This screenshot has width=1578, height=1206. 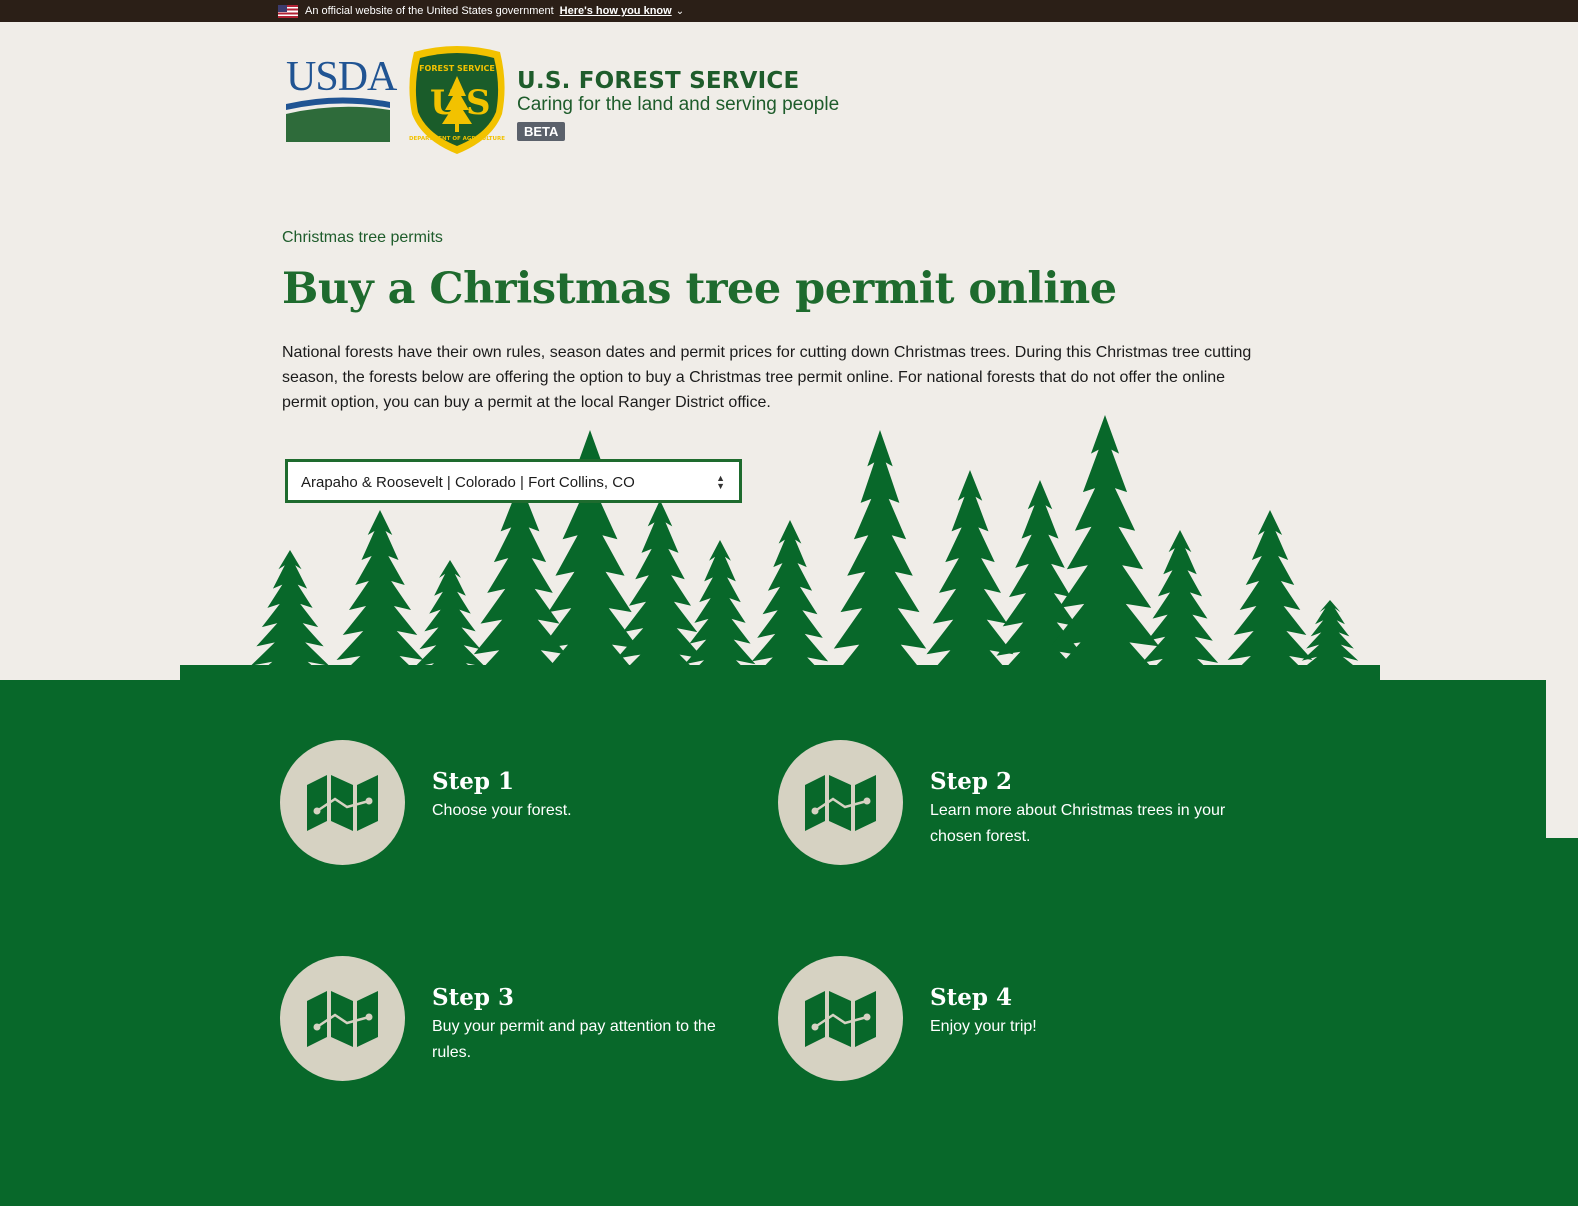 I want to click on step-1-circle, so click(x=342, y=802).